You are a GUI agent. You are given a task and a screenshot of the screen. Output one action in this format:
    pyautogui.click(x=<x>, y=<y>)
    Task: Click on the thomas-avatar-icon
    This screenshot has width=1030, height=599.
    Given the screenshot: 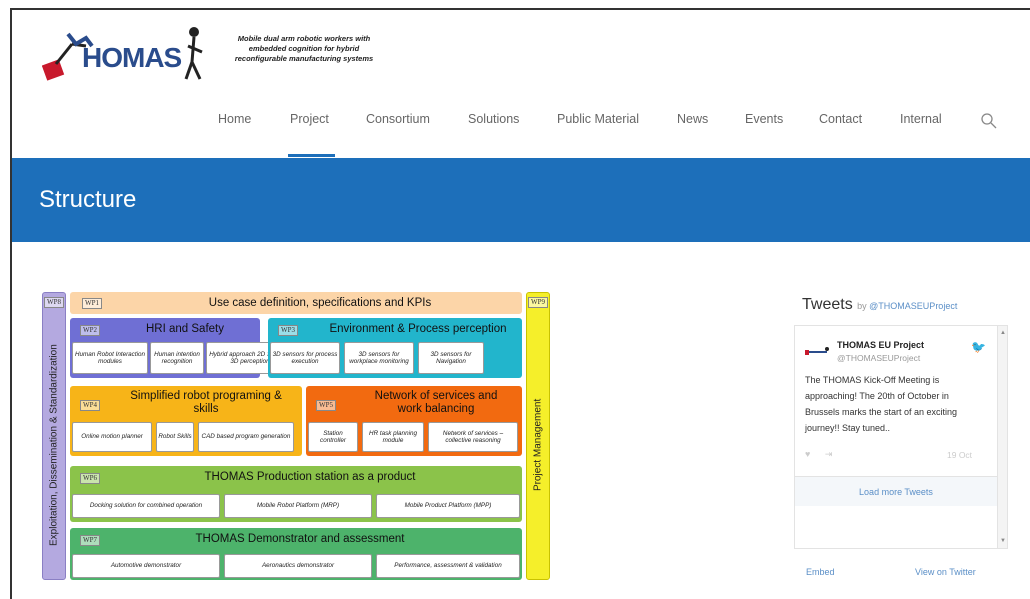 What is the action you would take?
    pyautogui.click(x=817, y=351)
    